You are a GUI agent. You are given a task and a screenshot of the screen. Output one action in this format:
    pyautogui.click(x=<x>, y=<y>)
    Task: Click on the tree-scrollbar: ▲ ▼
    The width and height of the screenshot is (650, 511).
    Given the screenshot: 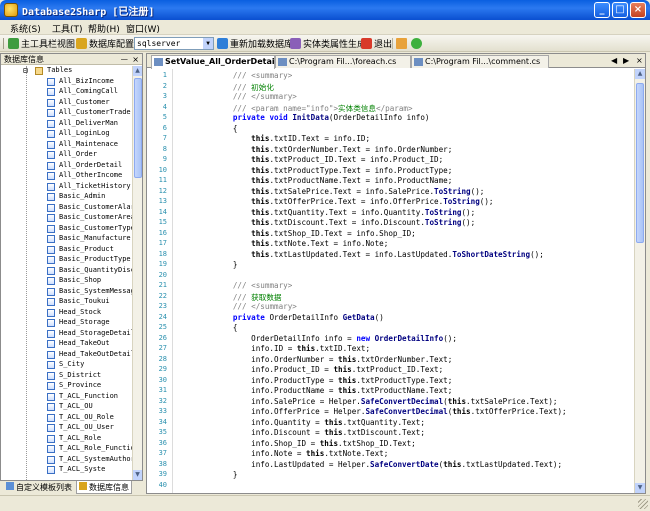 What is the action you would take?
    pyautogui.click(x=137, y=273)
    